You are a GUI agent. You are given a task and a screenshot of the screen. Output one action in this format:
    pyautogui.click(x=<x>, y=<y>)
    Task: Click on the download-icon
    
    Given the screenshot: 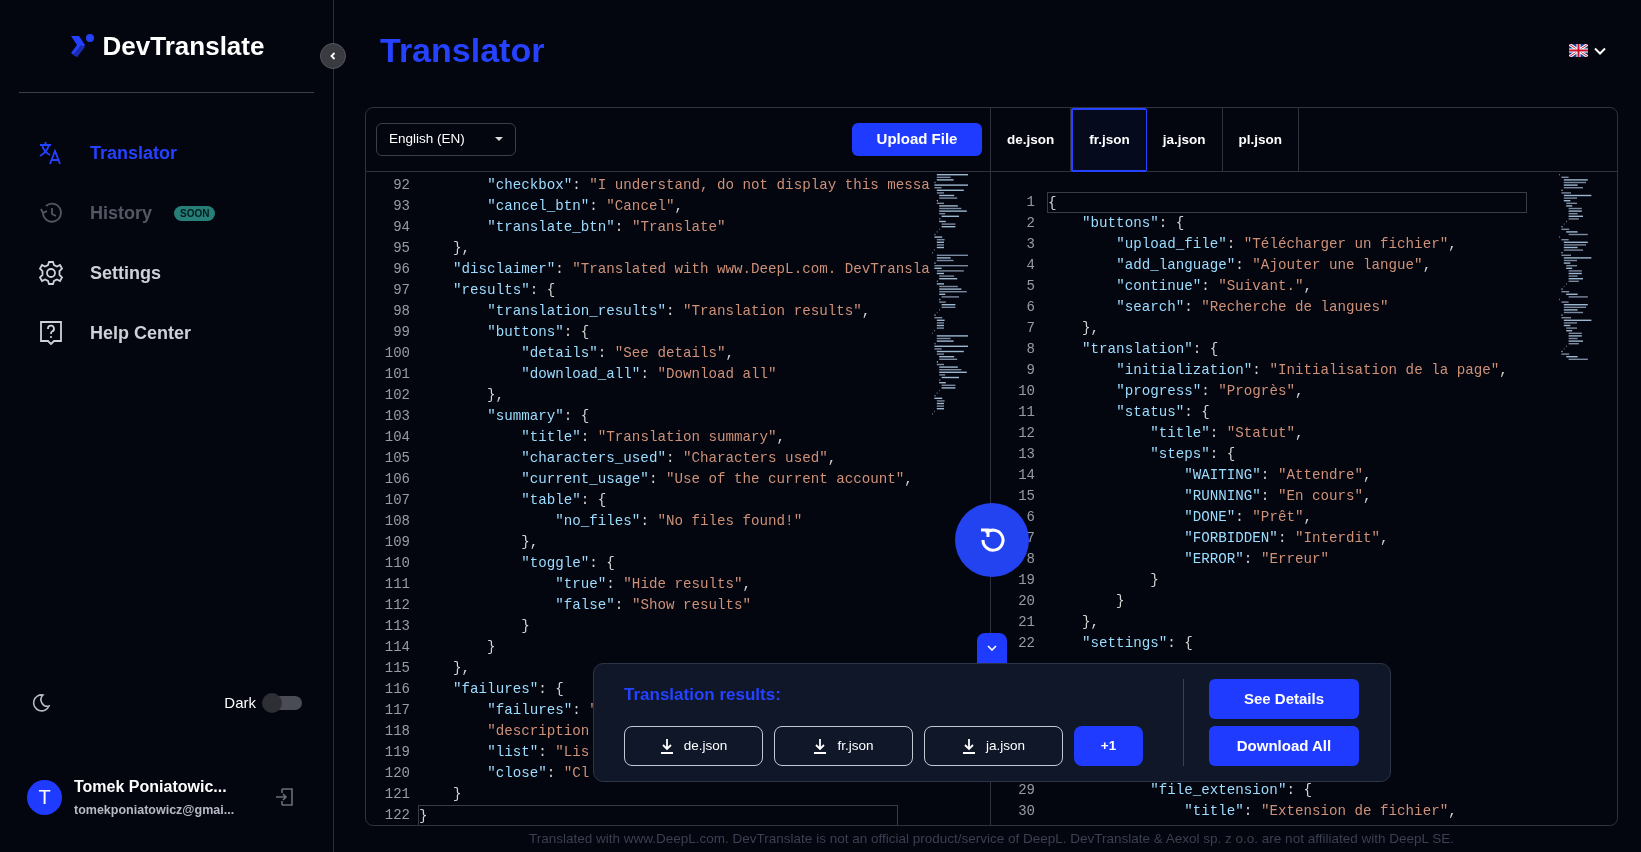 What is the action you would take?
    pyautogui.click(x=666, y=746)
    